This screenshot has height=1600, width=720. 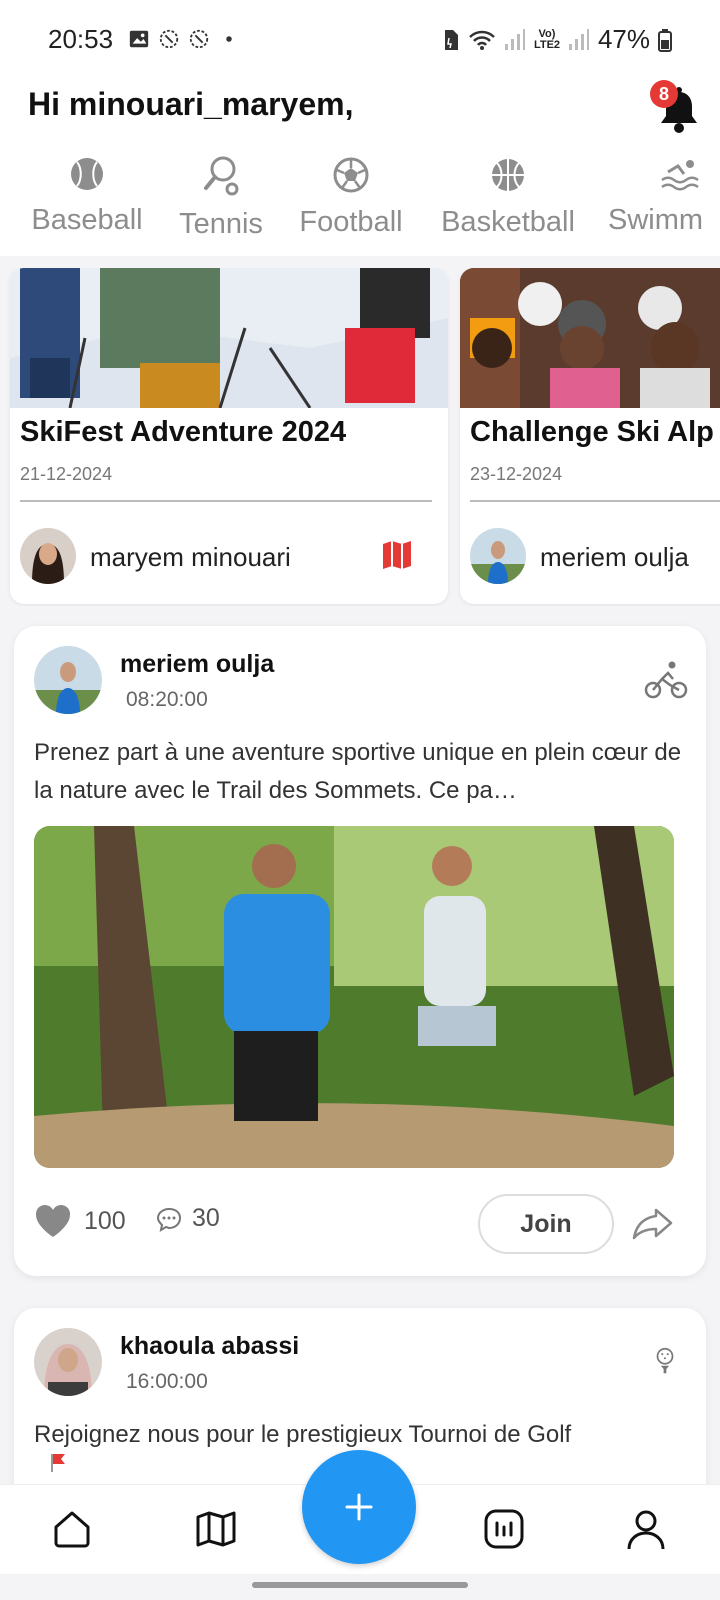 What do you see at coordinates (508, 175) in the screenshot?
I see `basketball-icon` at bounding box center [508, 175].